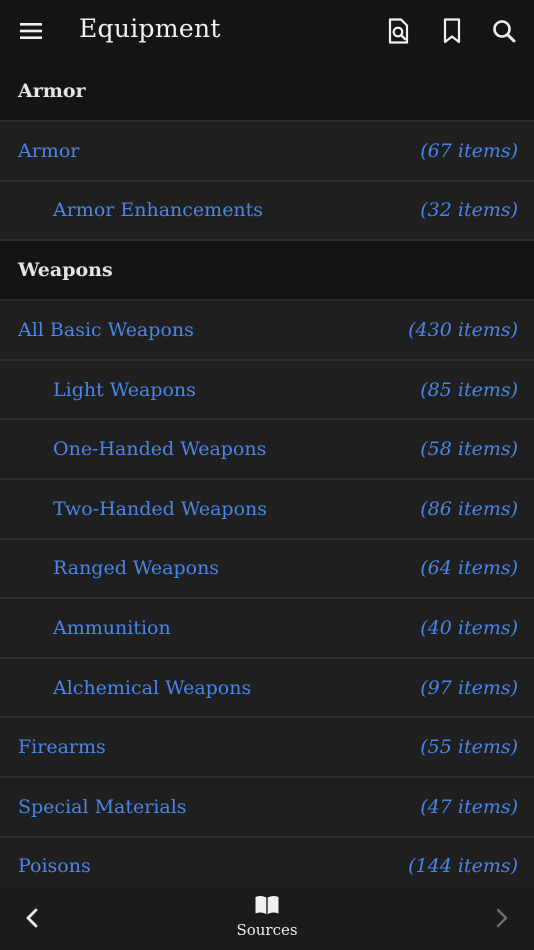  What do you see at coordinates (49, 150) in the screenshot?
I see `item-label: Armor` at bounding box center [49, 150].